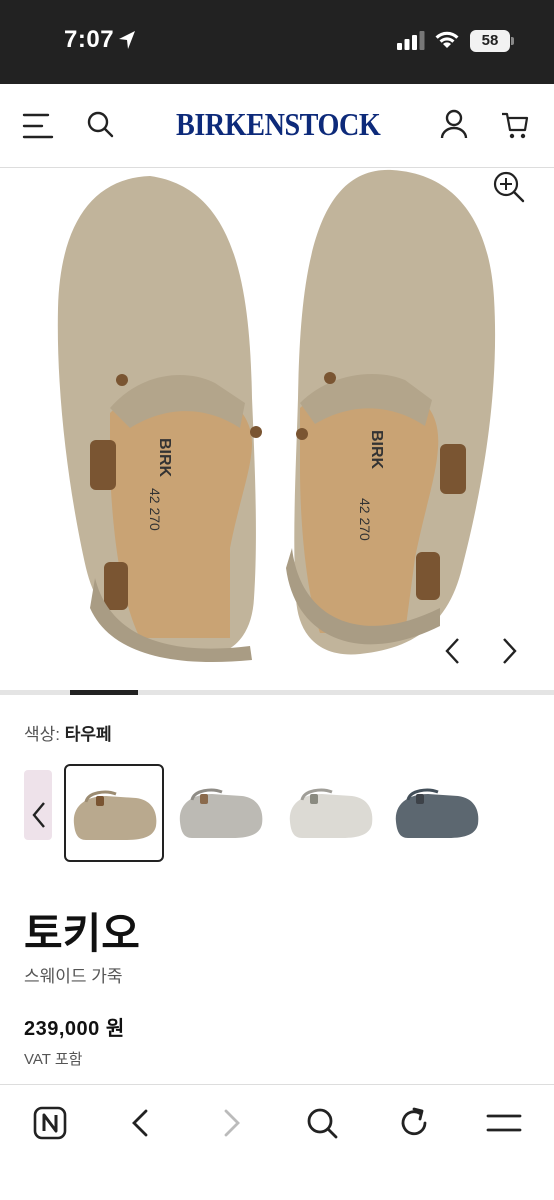 The image size is (554, 1200). I want to click on vat-note: VAT 포함, so click(53, 1059).